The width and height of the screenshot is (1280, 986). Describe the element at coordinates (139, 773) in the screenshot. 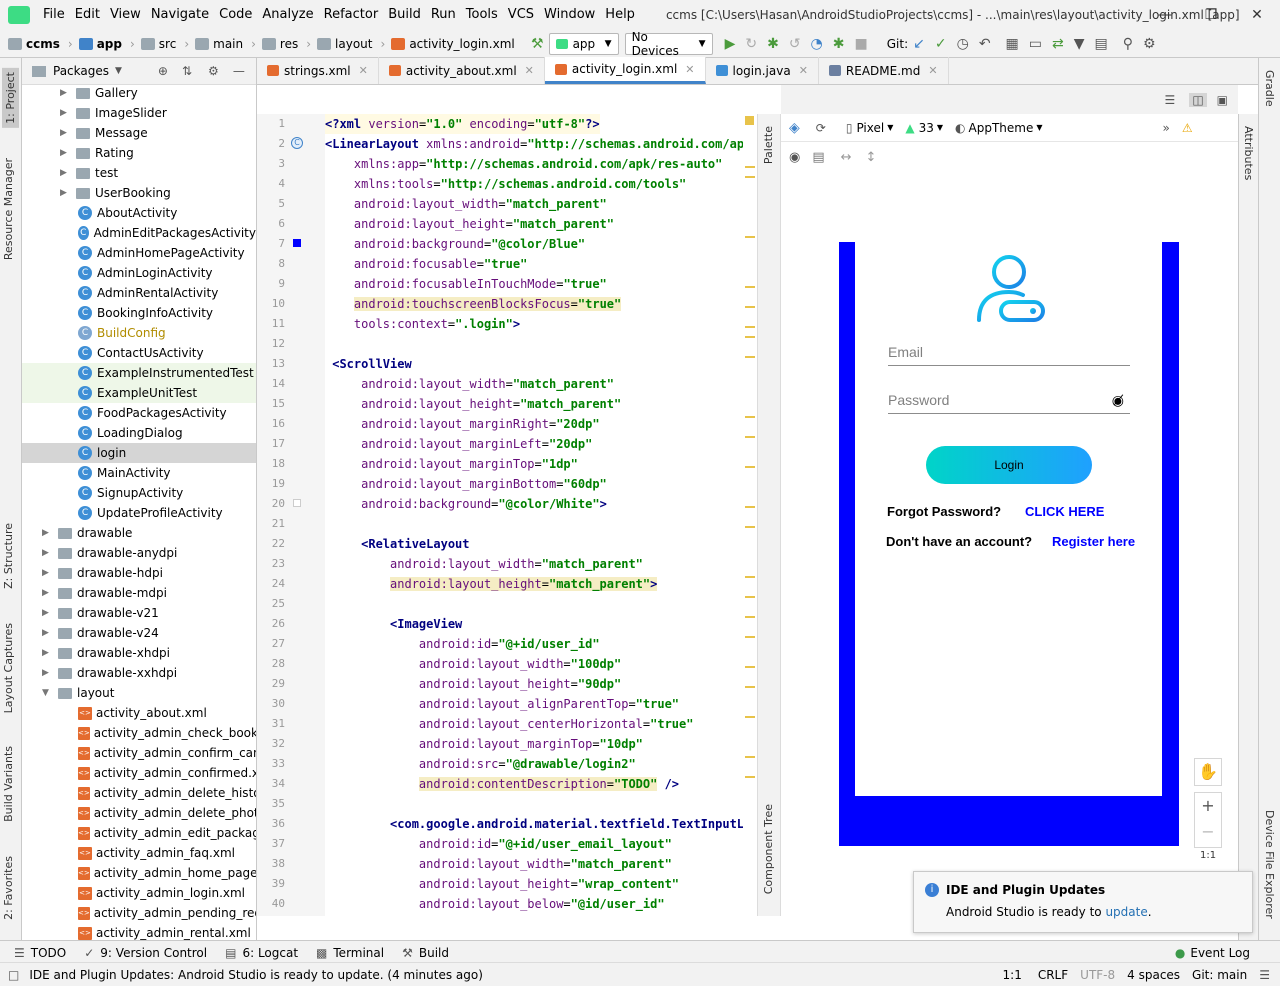

I see `tree-item: <> activity_admin_confirmed.xml` at that location.